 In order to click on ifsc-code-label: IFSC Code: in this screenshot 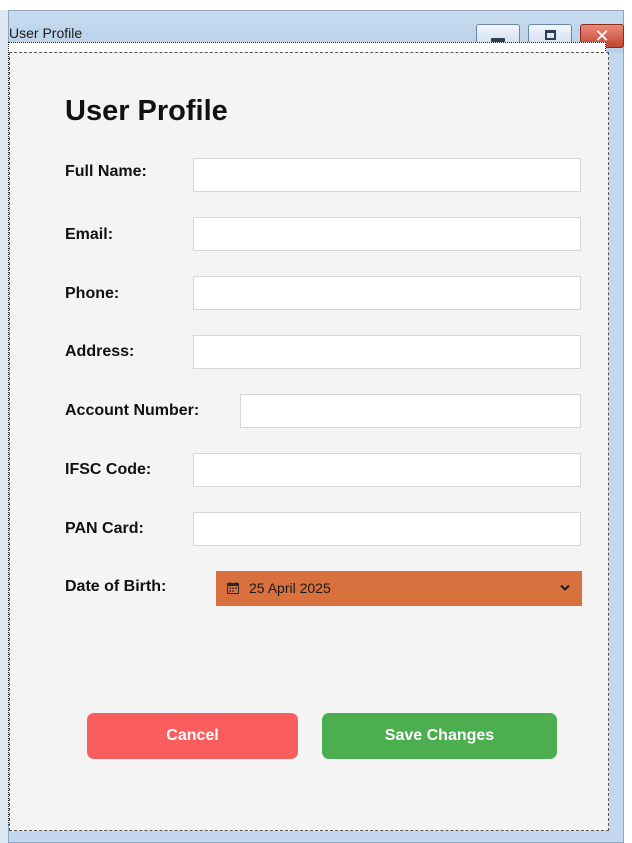, I will do `click(108, 469)`.